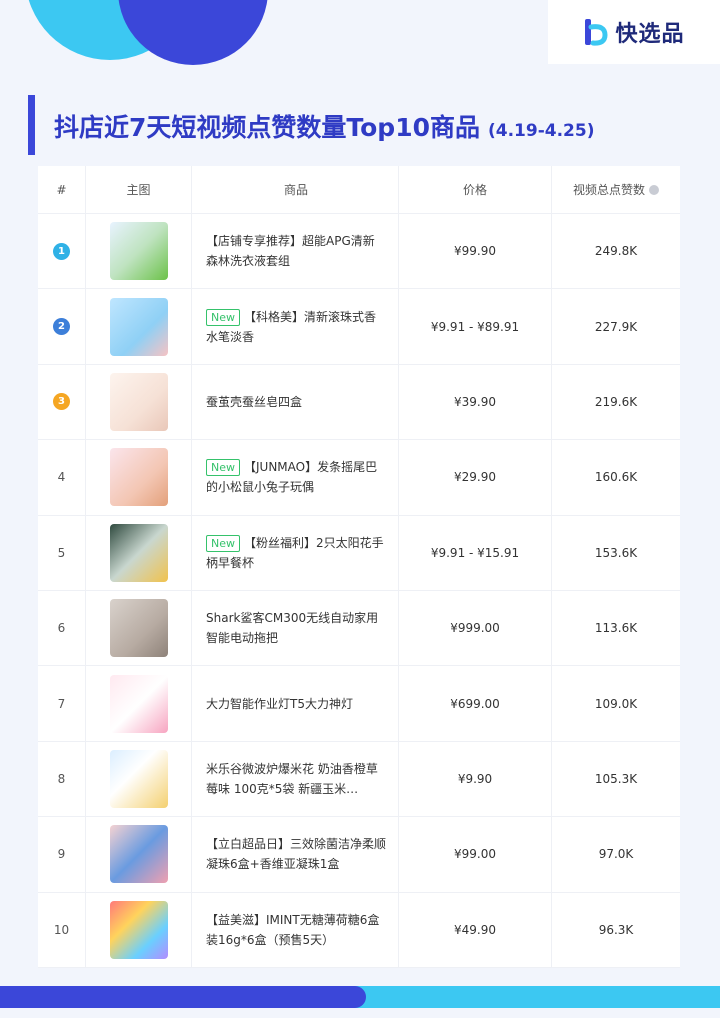  What do you see at coordinates (62, 189) in the screenshot?
I see `header-rank: #` at bounding box center [62, 189].